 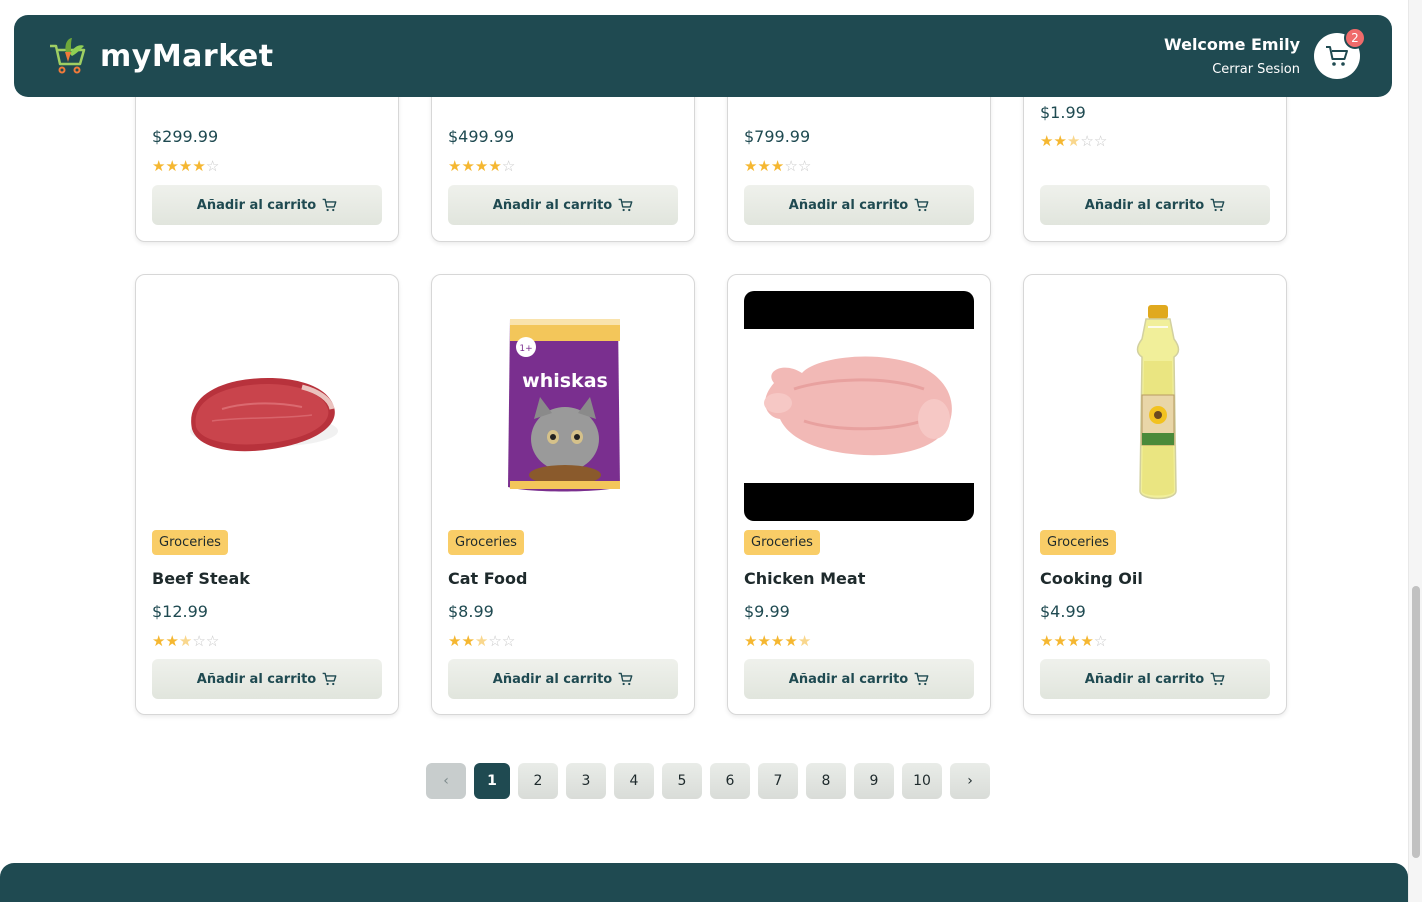 I want to click on product-name: Chicken Meat, so click(x=804, y=578).